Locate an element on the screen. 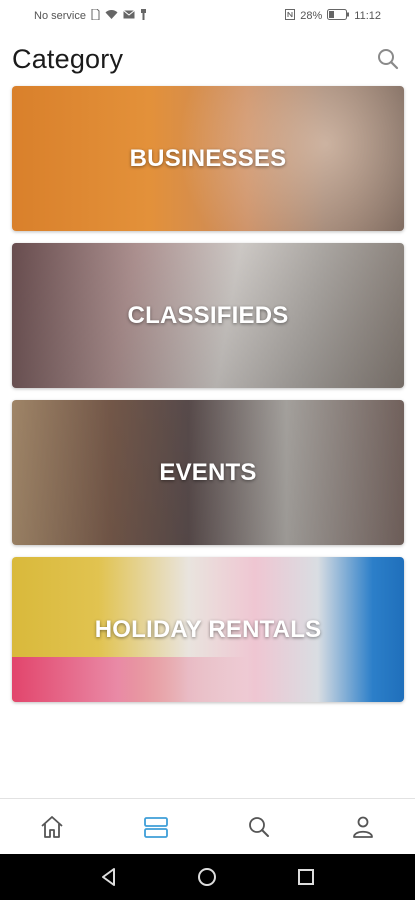 This screenshot has width=415, height=900. nav-search is located at coordinates (259, 827).